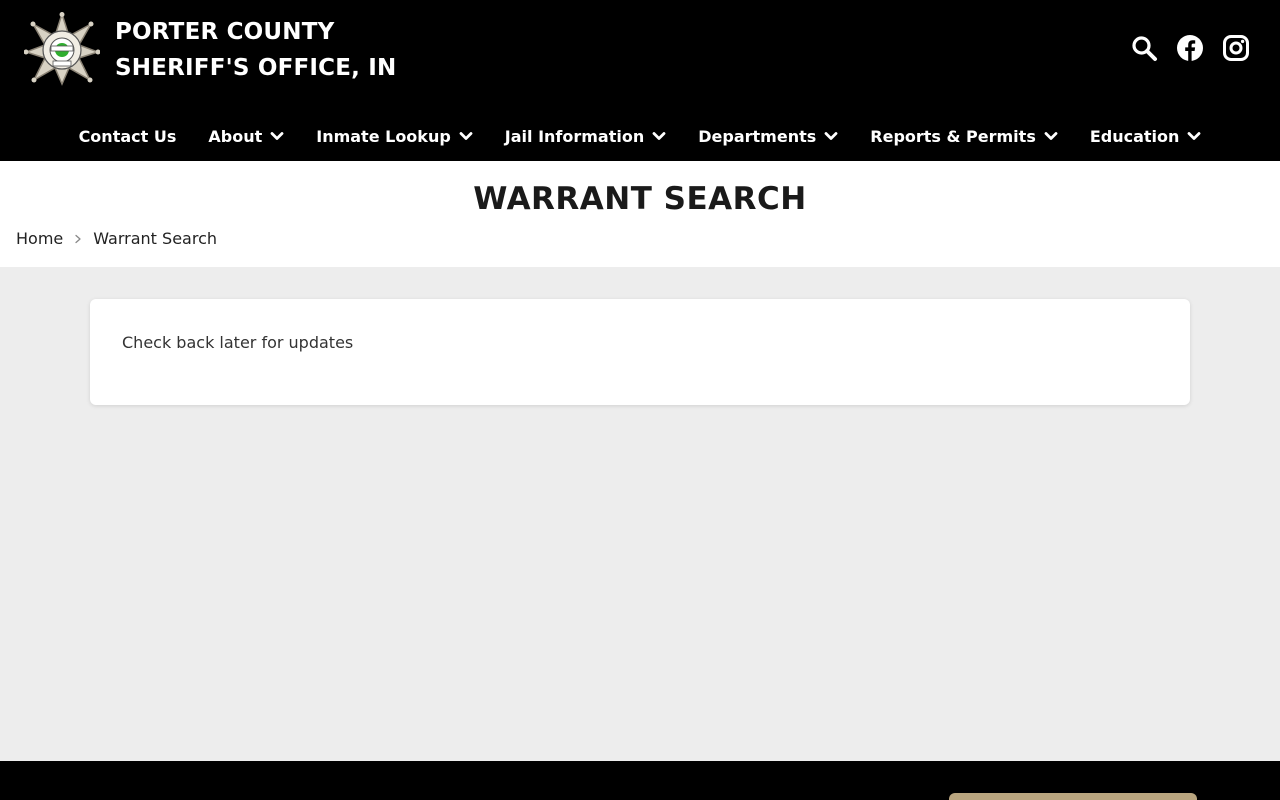  Describe the element at coordinates (1144, 48) in the screenshot. I see `search-icon` at that location.